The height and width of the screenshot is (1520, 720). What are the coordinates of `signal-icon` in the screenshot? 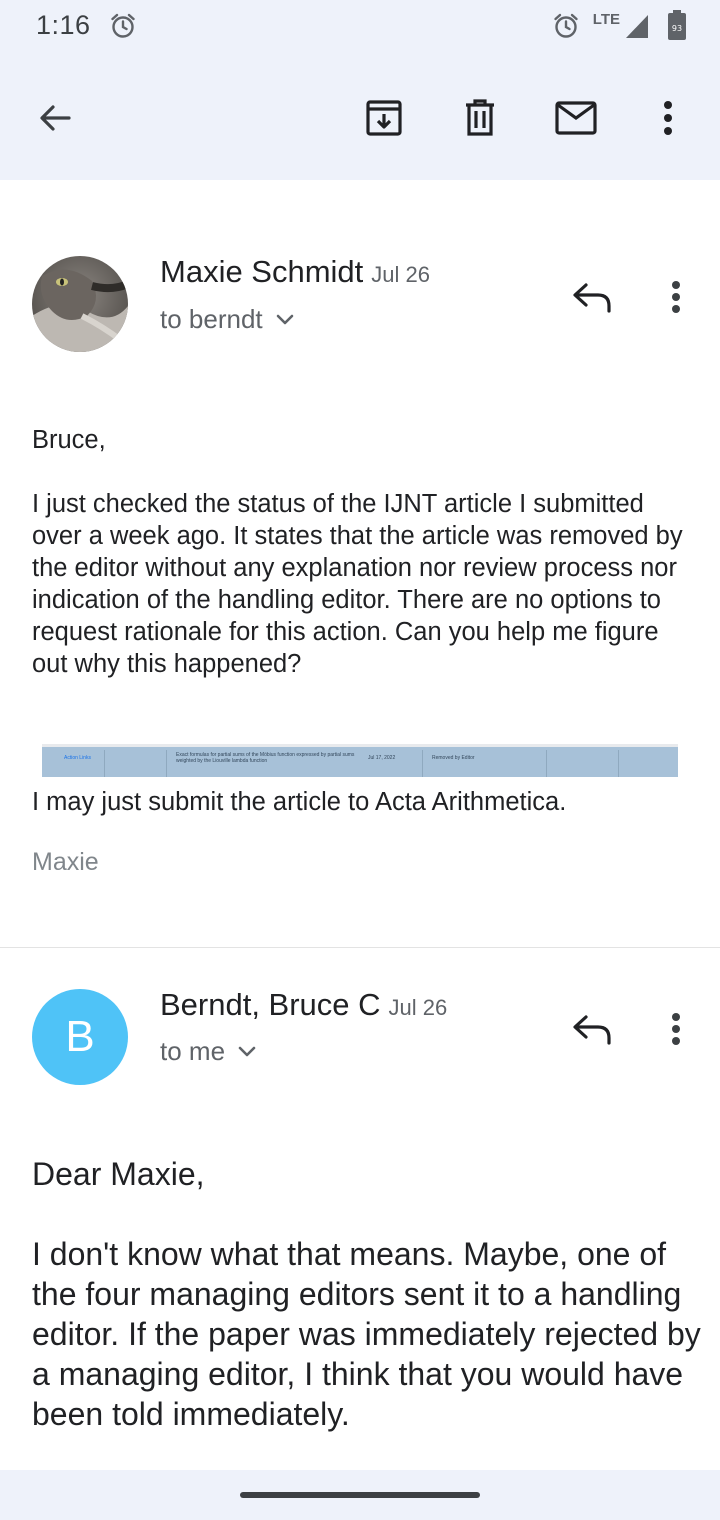 It's located at (637, 26).